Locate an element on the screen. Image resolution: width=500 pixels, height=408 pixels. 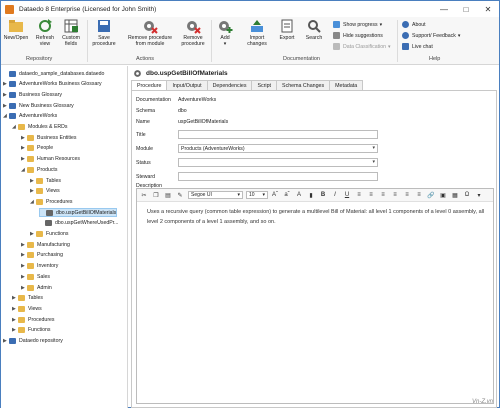
tree-item: ▶ Procedures is located at coordinates (33, 319).